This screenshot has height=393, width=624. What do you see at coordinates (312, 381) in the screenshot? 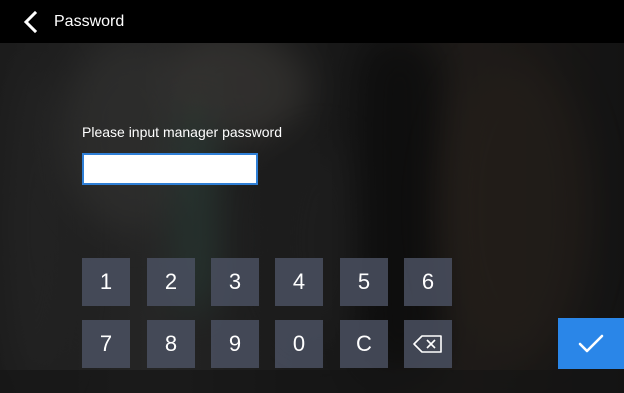
I see `bottom-strip` at bounding box center [312, 381].